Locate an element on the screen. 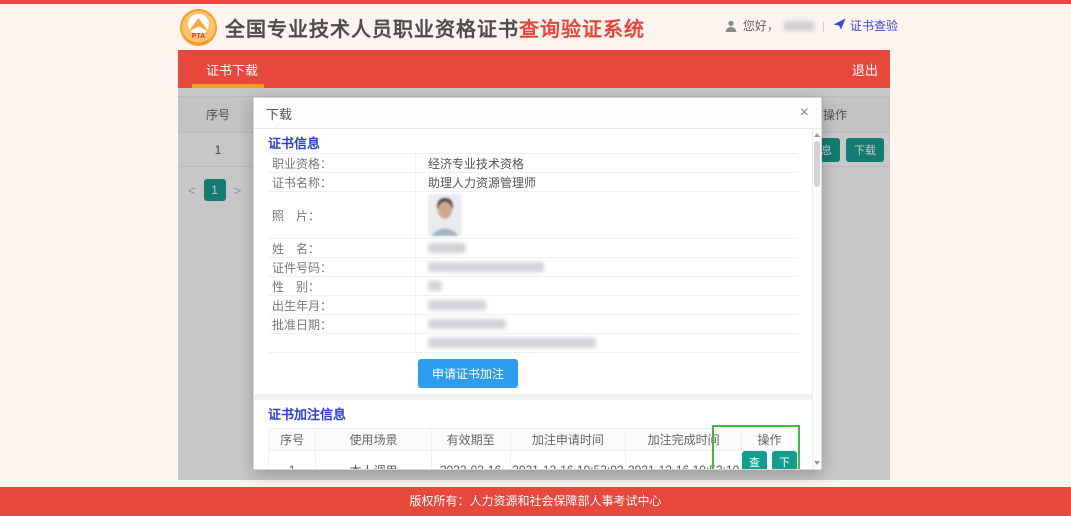  annotation-header-row: 序号 使用场景 有效期至 加注申请时间 加注完成时间 操作 is located at coordinates (533, 439).